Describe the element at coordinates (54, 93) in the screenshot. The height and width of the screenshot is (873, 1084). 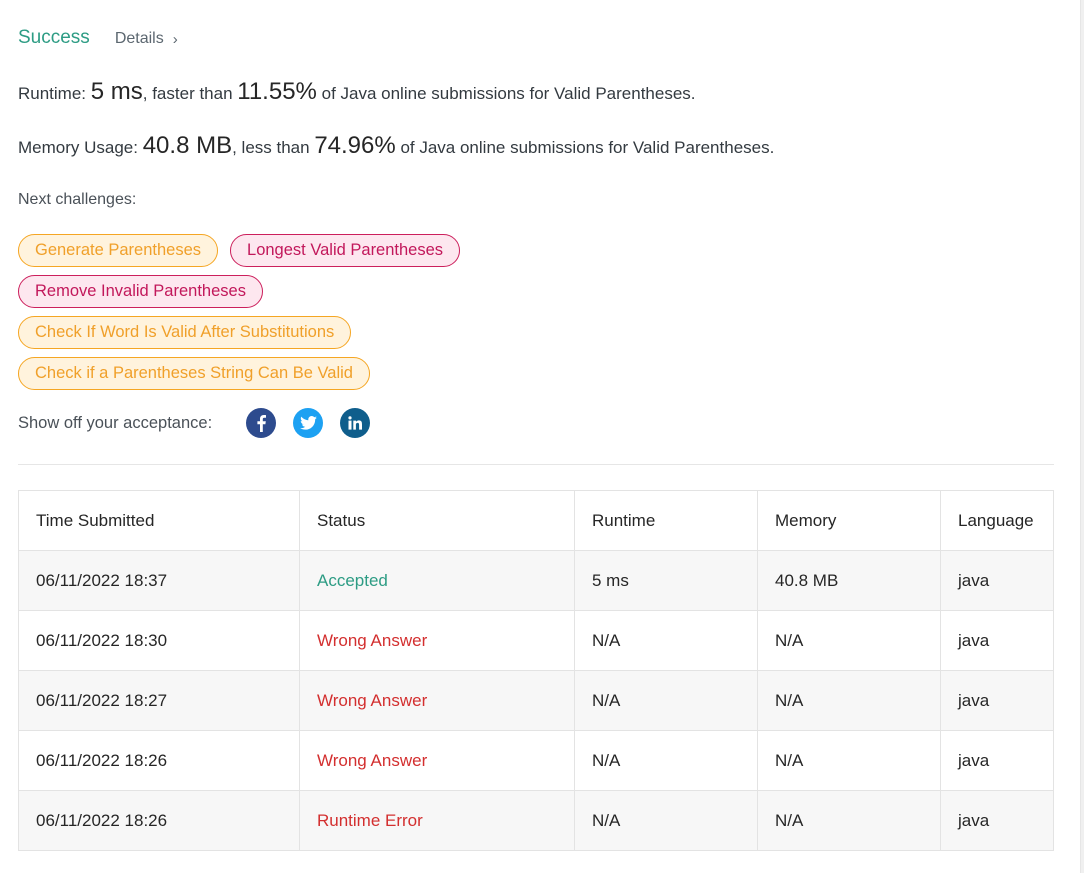
I see `runtime-label: Runtime:` at that location.